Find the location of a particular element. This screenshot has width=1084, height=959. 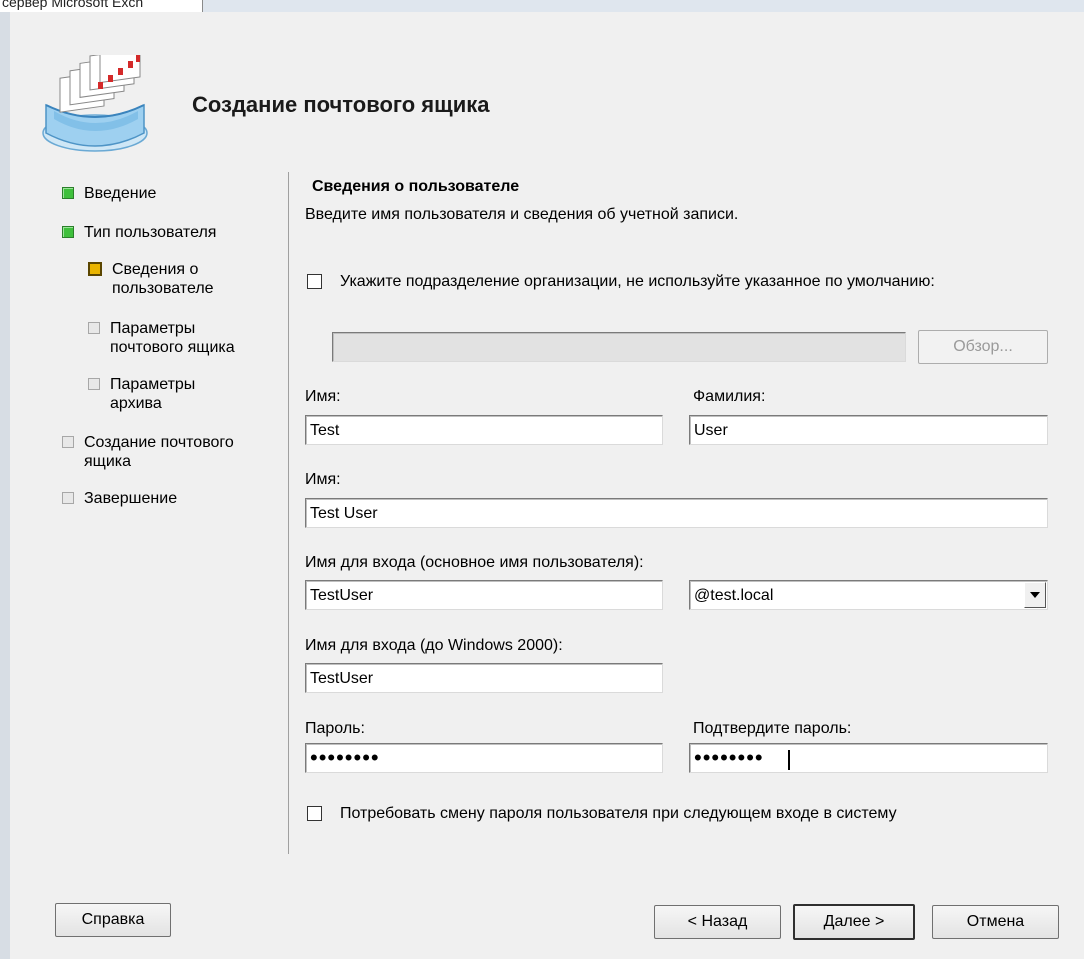

back-button: < Назад is located at coordinates (717, 922).